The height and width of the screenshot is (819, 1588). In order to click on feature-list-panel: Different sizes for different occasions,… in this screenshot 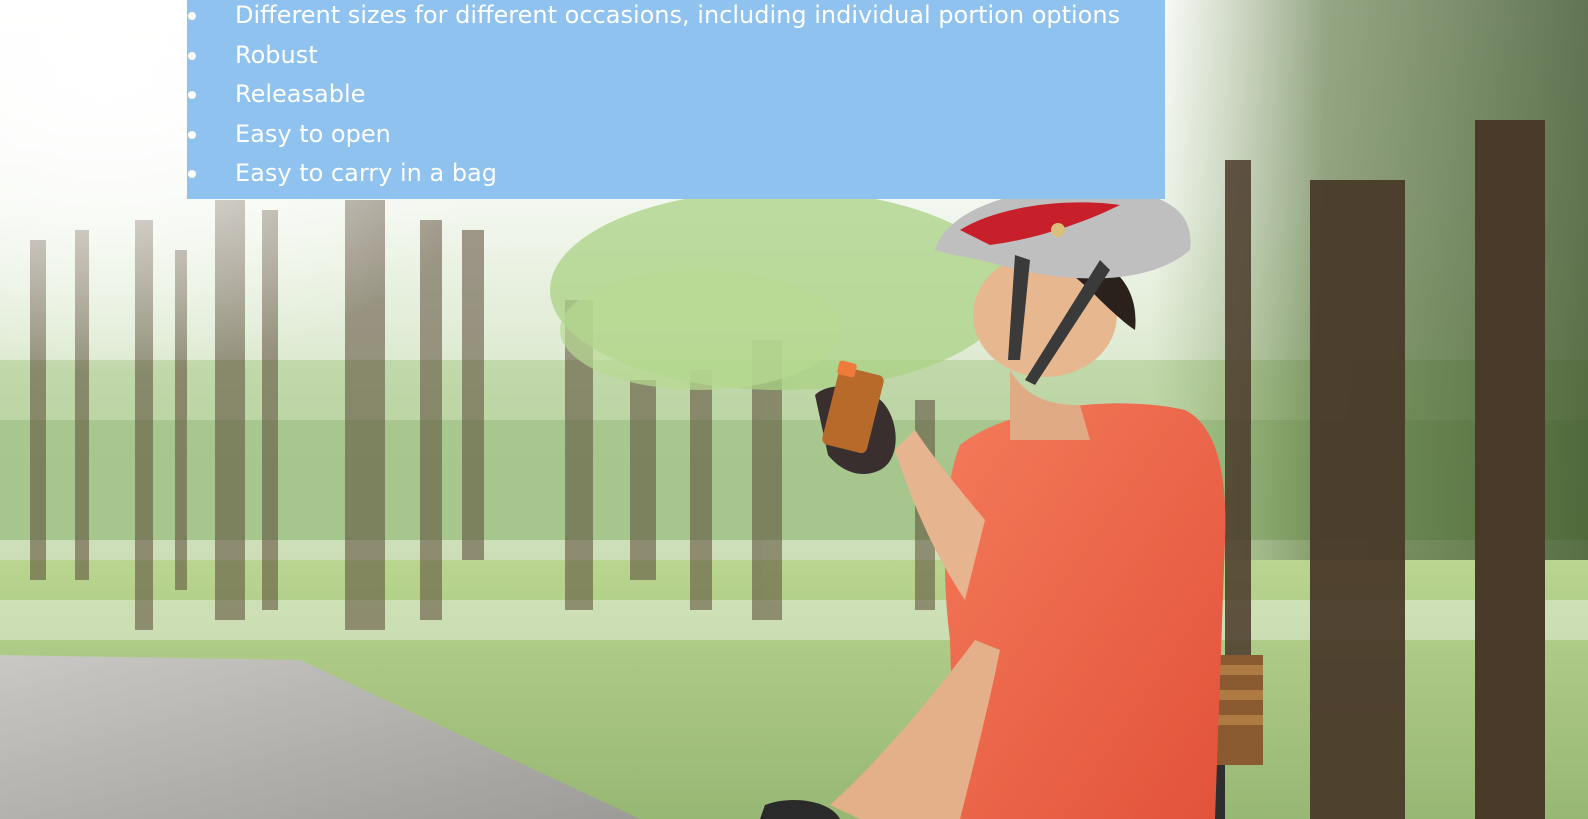, I will do `click(676, 99)`.